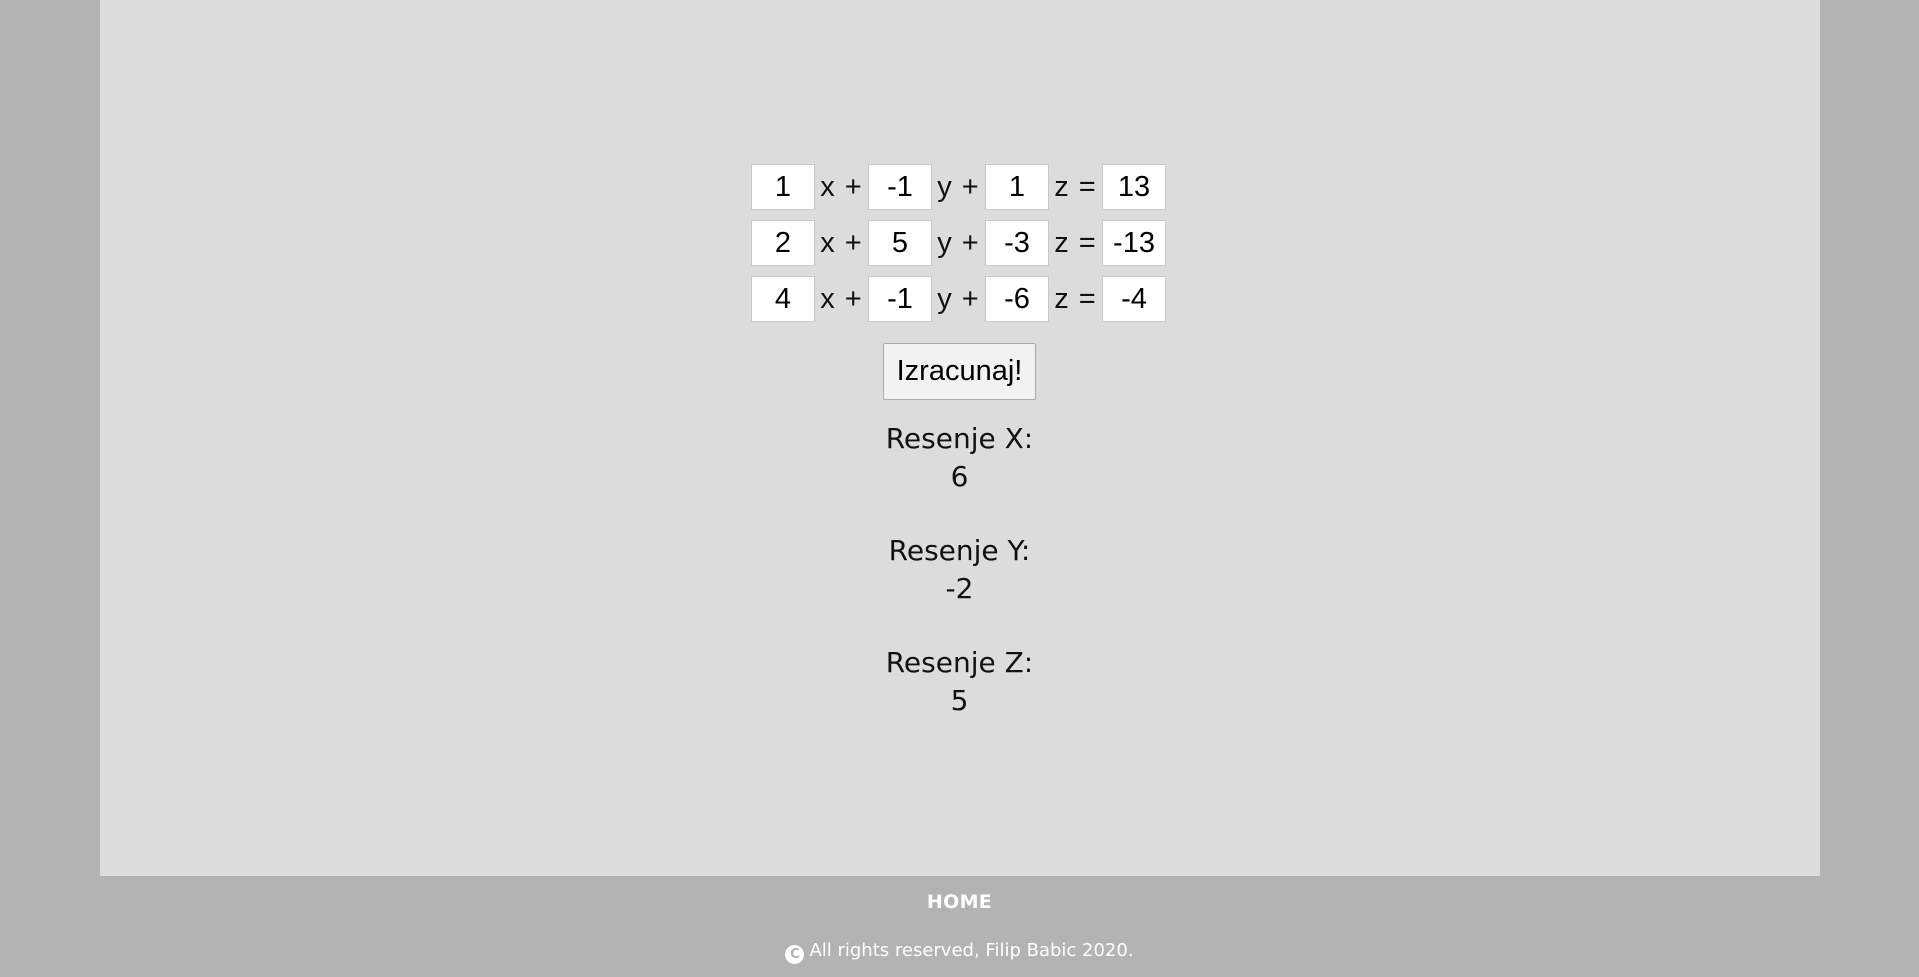  Describe the element at coordinates (959, 371) in the screenshot. I see `calculate-button: Izracunaj!` at that location.